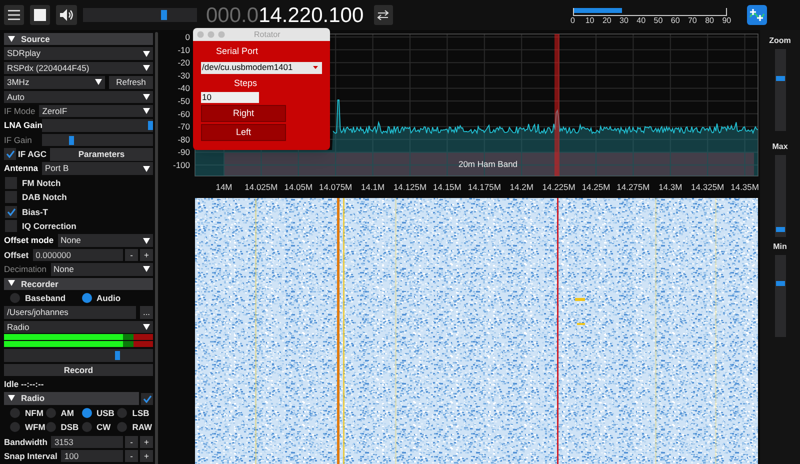  Describe the element at coordinates (780, 247) in the screenshot. I see `slider-label: Min` at that location.